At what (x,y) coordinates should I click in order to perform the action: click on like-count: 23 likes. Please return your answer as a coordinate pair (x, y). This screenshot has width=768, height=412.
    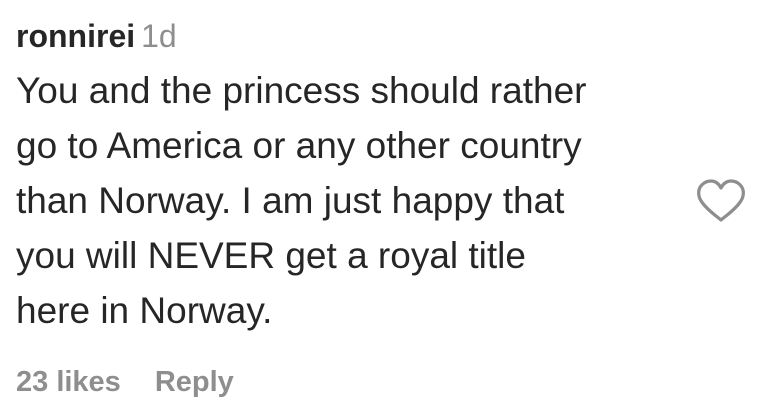
    Looking at the image, I should click on (68, 382).